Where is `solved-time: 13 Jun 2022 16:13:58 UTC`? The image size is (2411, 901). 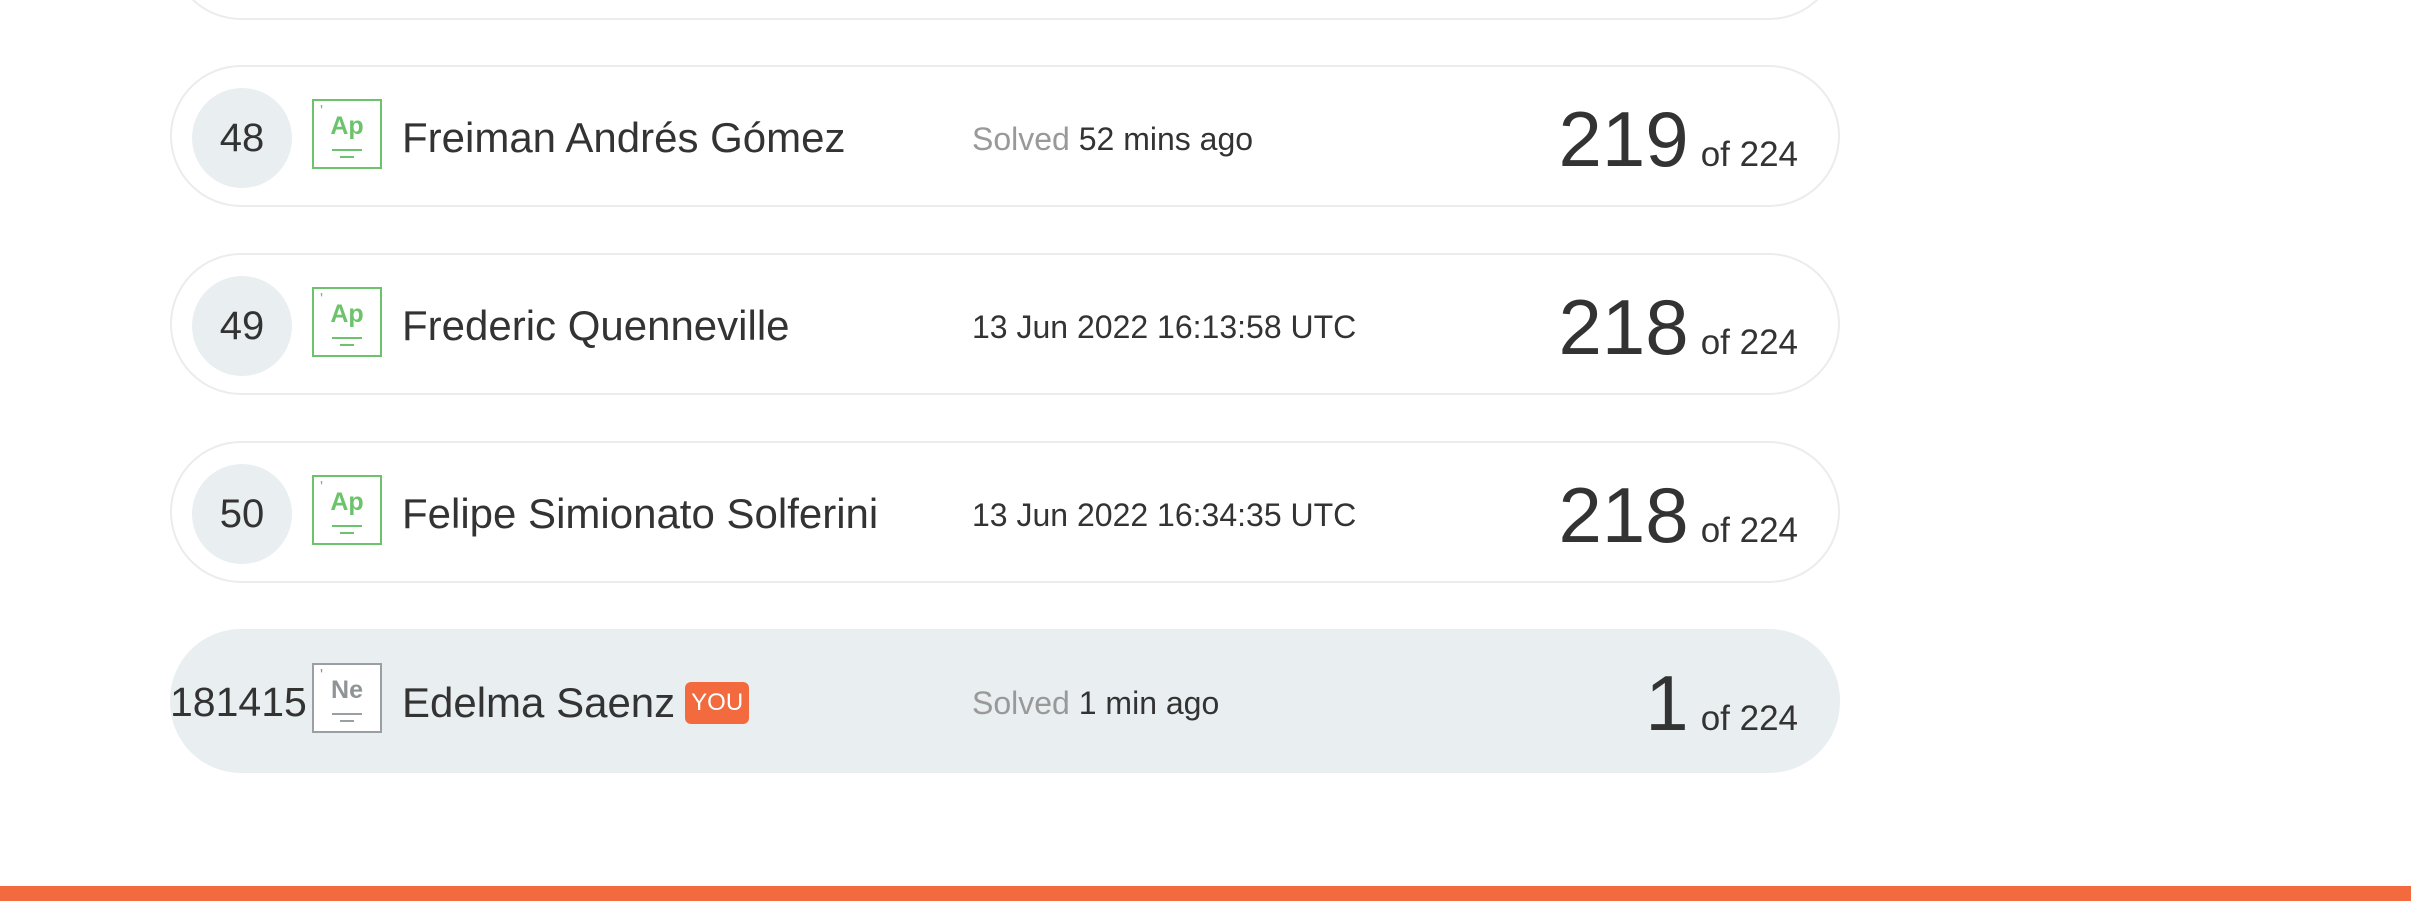 solved-time: 13 Jun 2022 16:13:58 UTC is located at coordinates (1164, 327).